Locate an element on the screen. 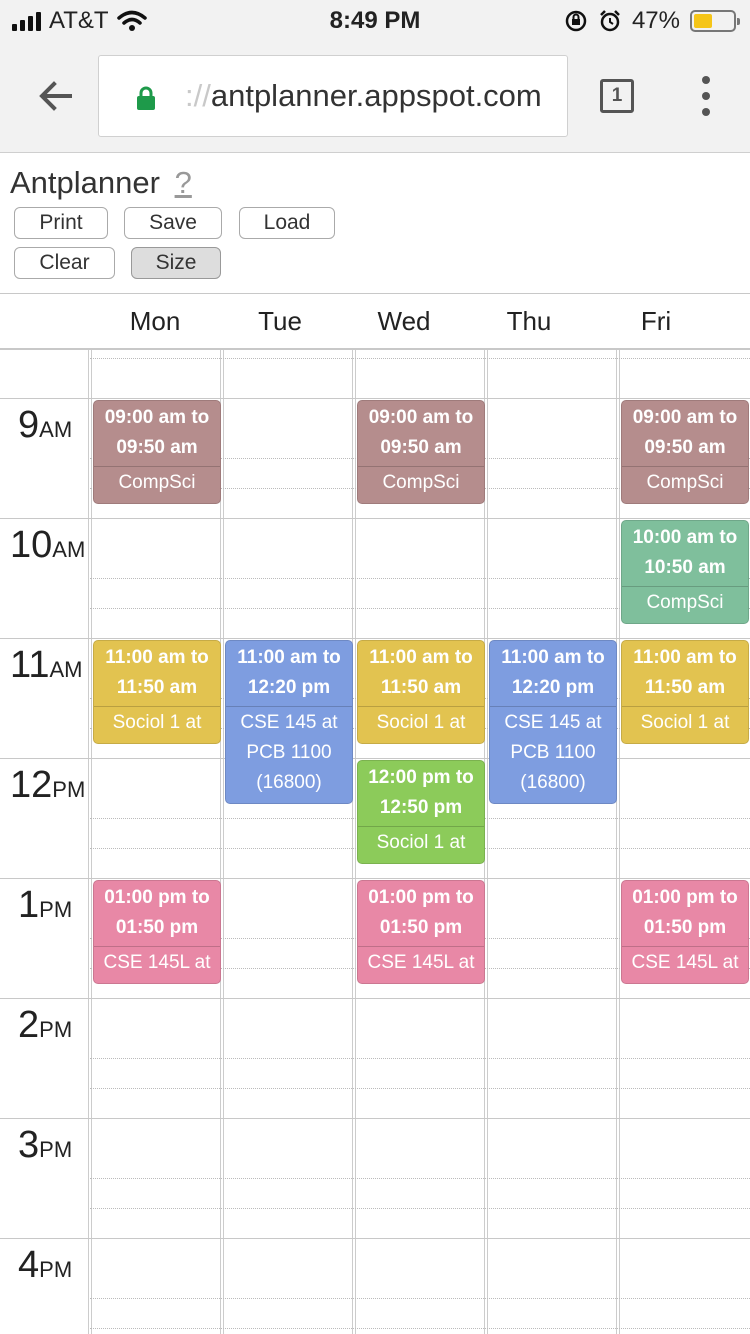  status-right: 47% is located at coordinates (652, 21).